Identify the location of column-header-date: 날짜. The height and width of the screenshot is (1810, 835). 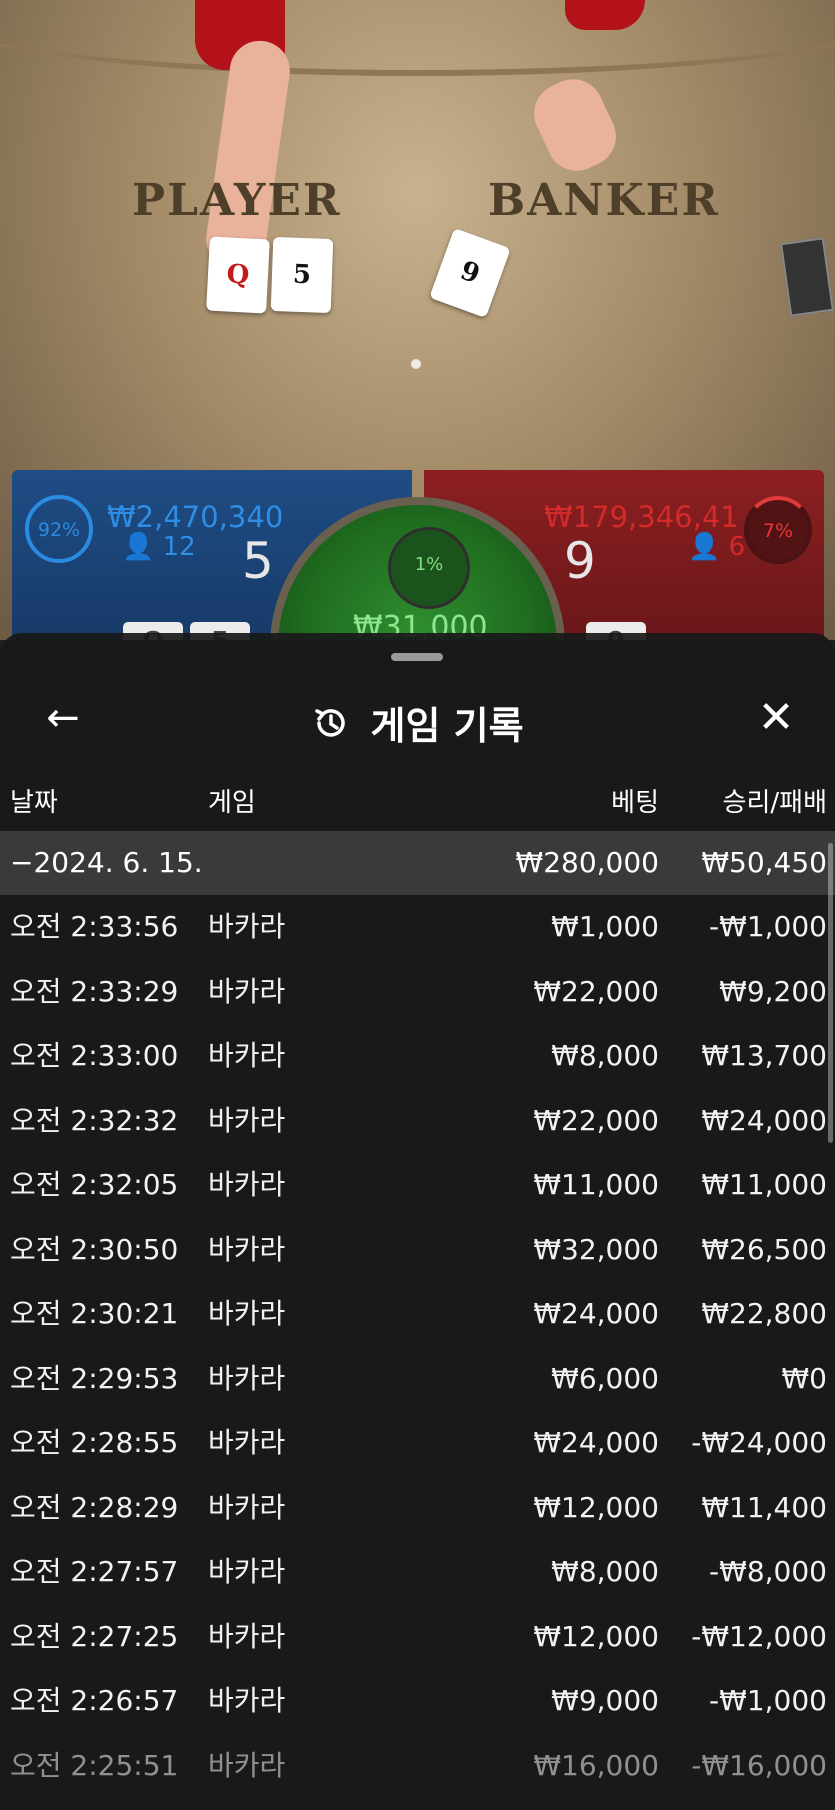
(34, 803).